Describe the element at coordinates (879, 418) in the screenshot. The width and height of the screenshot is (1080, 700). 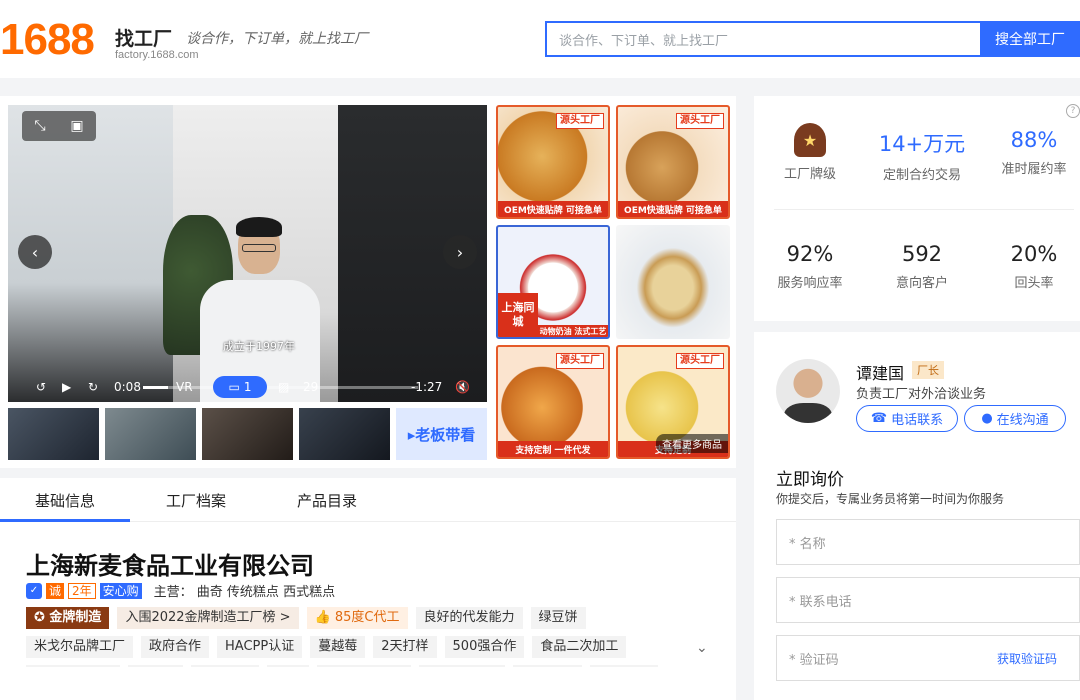
I see `phone-icon: ☎` at that location.